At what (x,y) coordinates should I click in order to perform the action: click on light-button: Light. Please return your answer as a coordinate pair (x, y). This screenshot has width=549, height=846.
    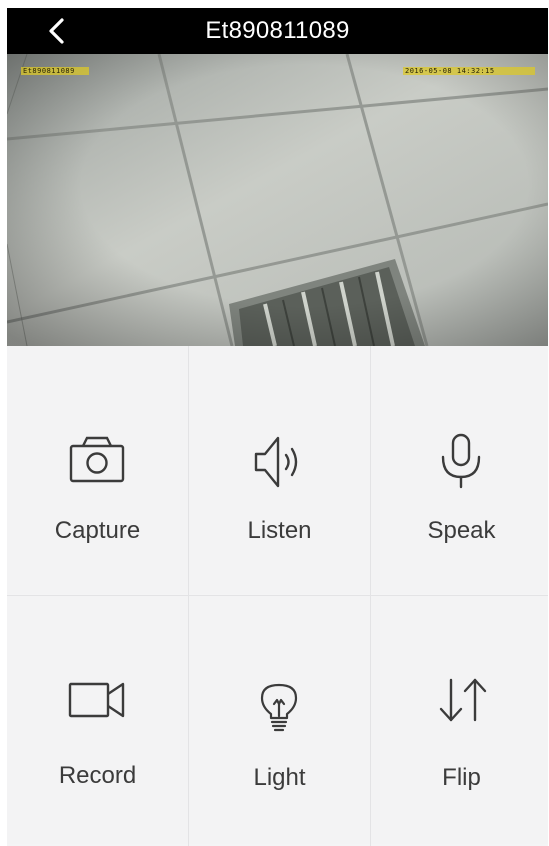
    Looking at the image, I should click on (279, 720).